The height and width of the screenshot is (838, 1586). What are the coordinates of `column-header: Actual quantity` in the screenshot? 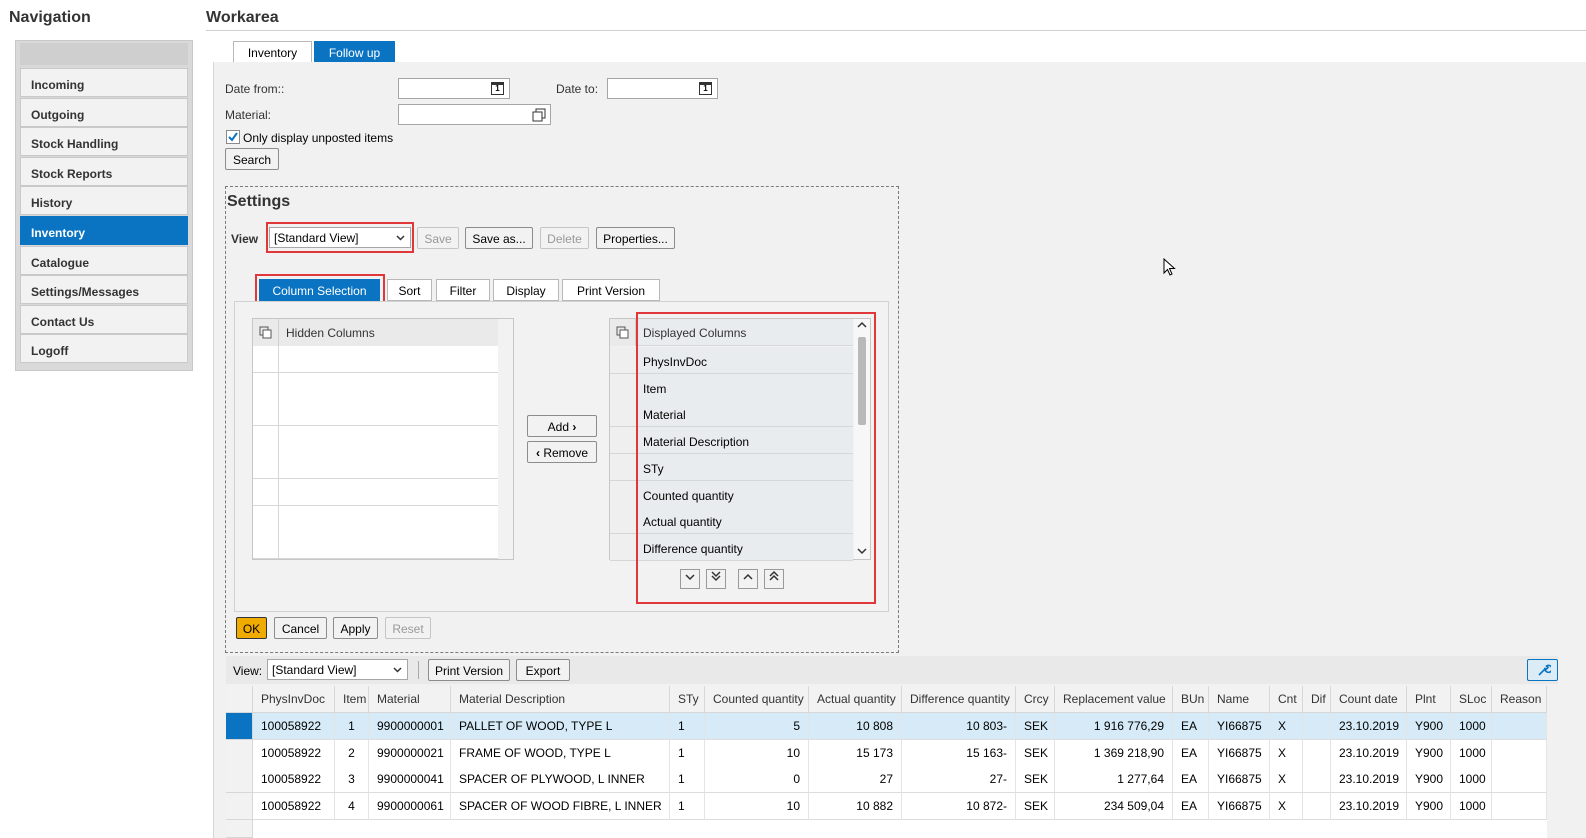 It's located at (855, 699).